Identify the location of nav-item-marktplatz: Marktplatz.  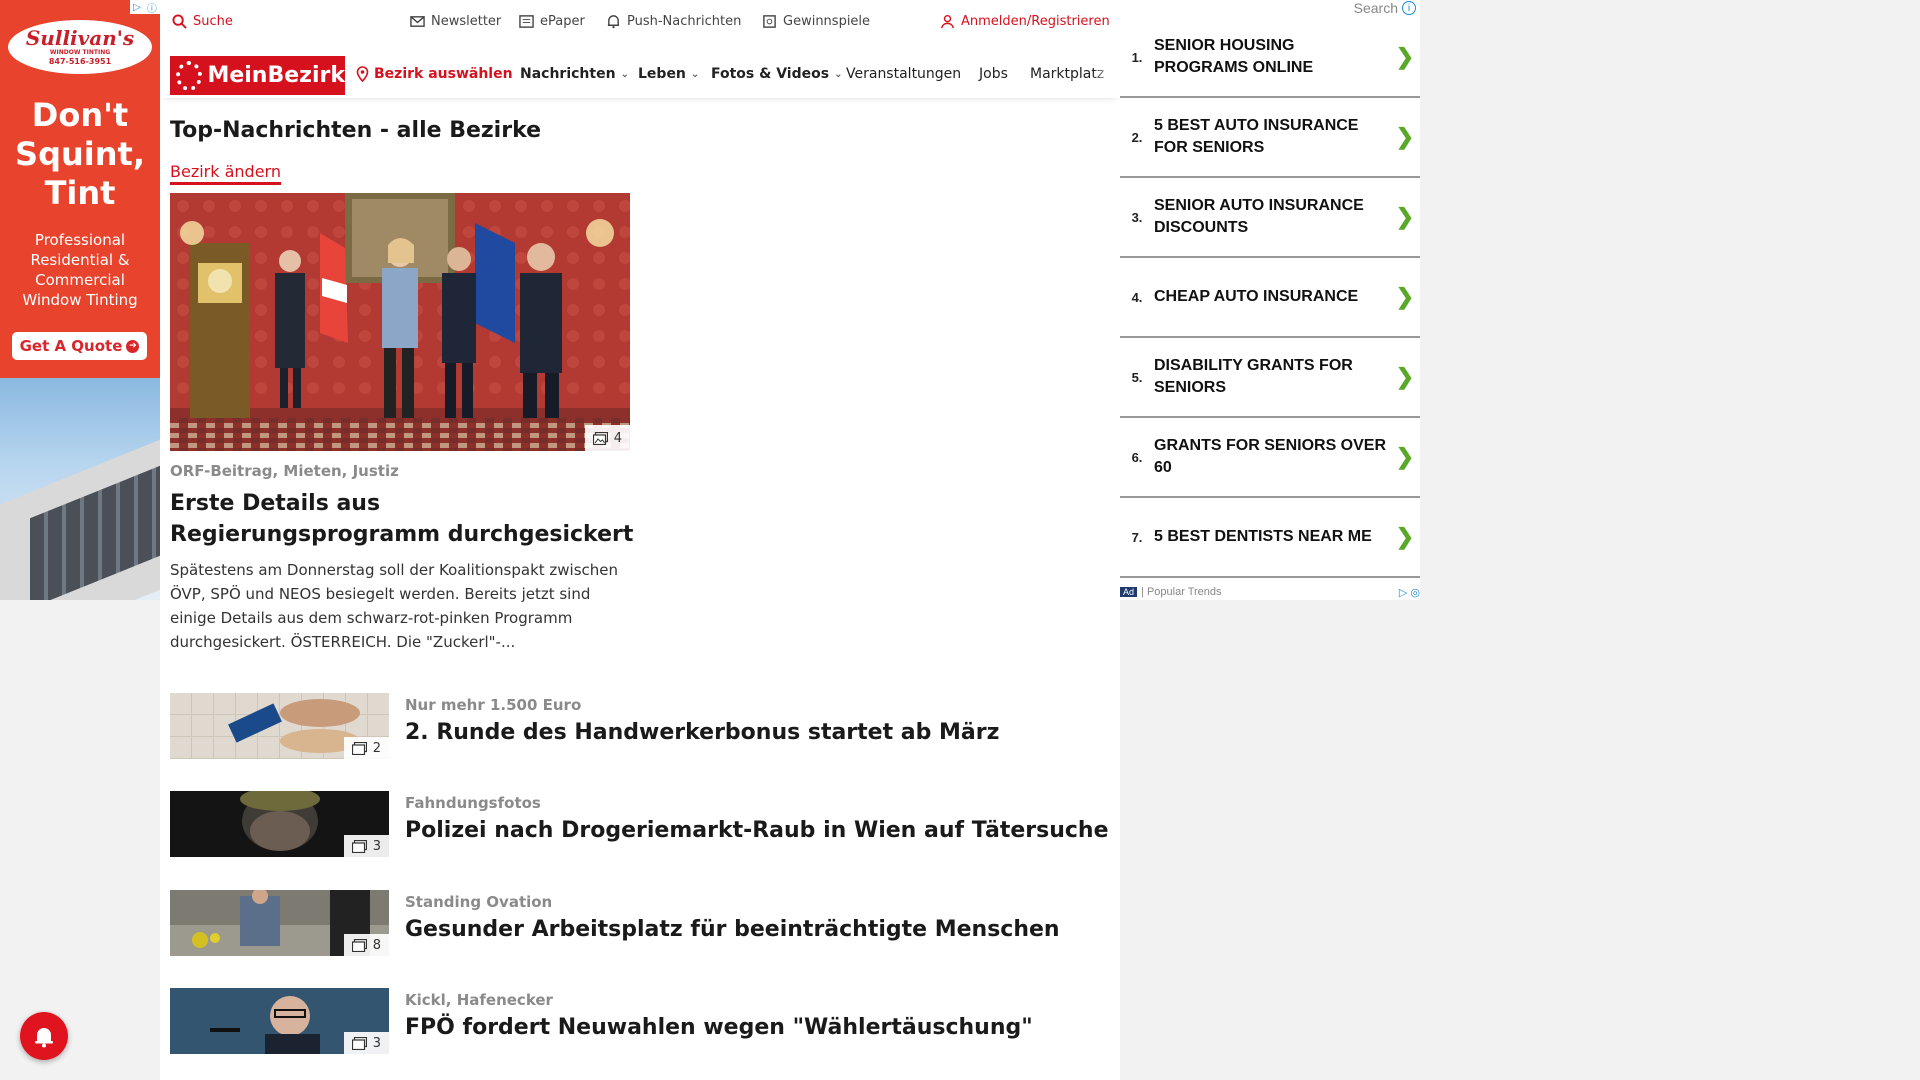
(1072, 74).